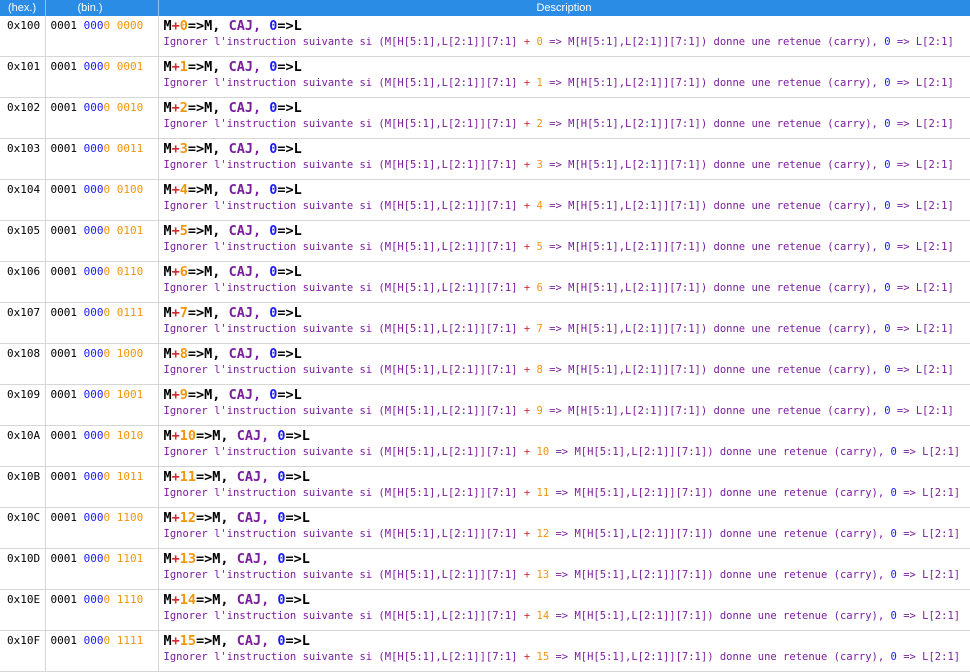  Describe the element at coordinates (130, 66) in the screenshot. I see `bin-nibble-3: 0001` at that location.